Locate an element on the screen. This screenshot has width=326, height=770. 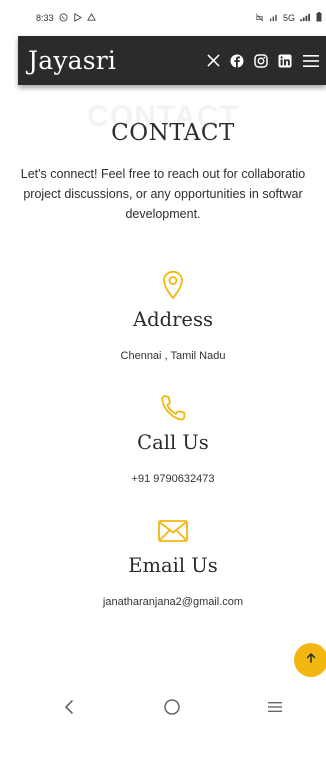
map-pin-icon is located at coordinates (163, 285).